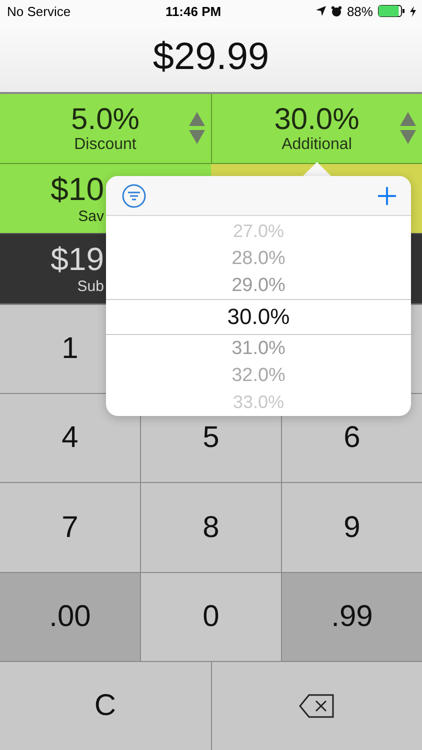  I want to click on rate-value: 30.0%, so click(317, 119).